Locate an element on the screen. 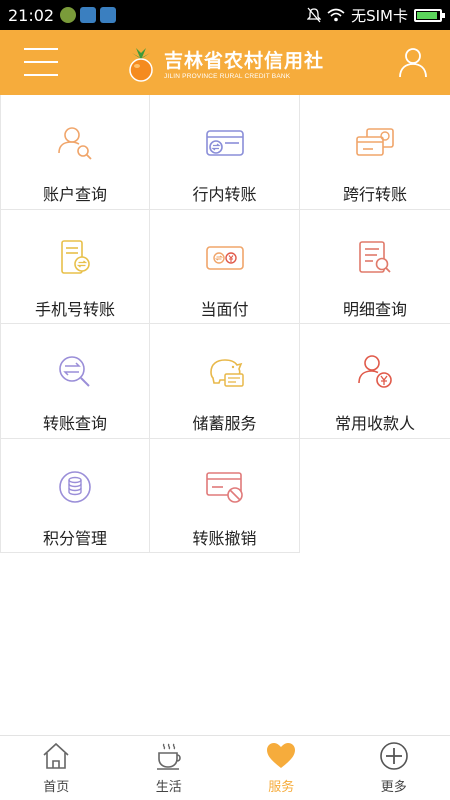 This screenshot has width=450, height=800. service-label: 转账撤销 is located at coordinates (224, 538).